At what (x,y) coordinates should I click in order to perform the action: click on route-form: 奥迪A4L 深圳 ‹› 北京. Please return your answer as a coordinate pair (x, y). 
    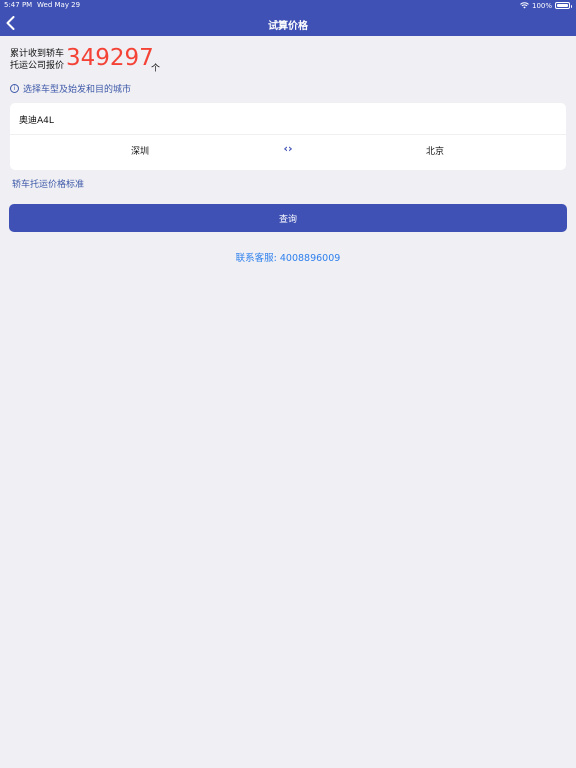
    Looking at the image, I should click on (288, 136).